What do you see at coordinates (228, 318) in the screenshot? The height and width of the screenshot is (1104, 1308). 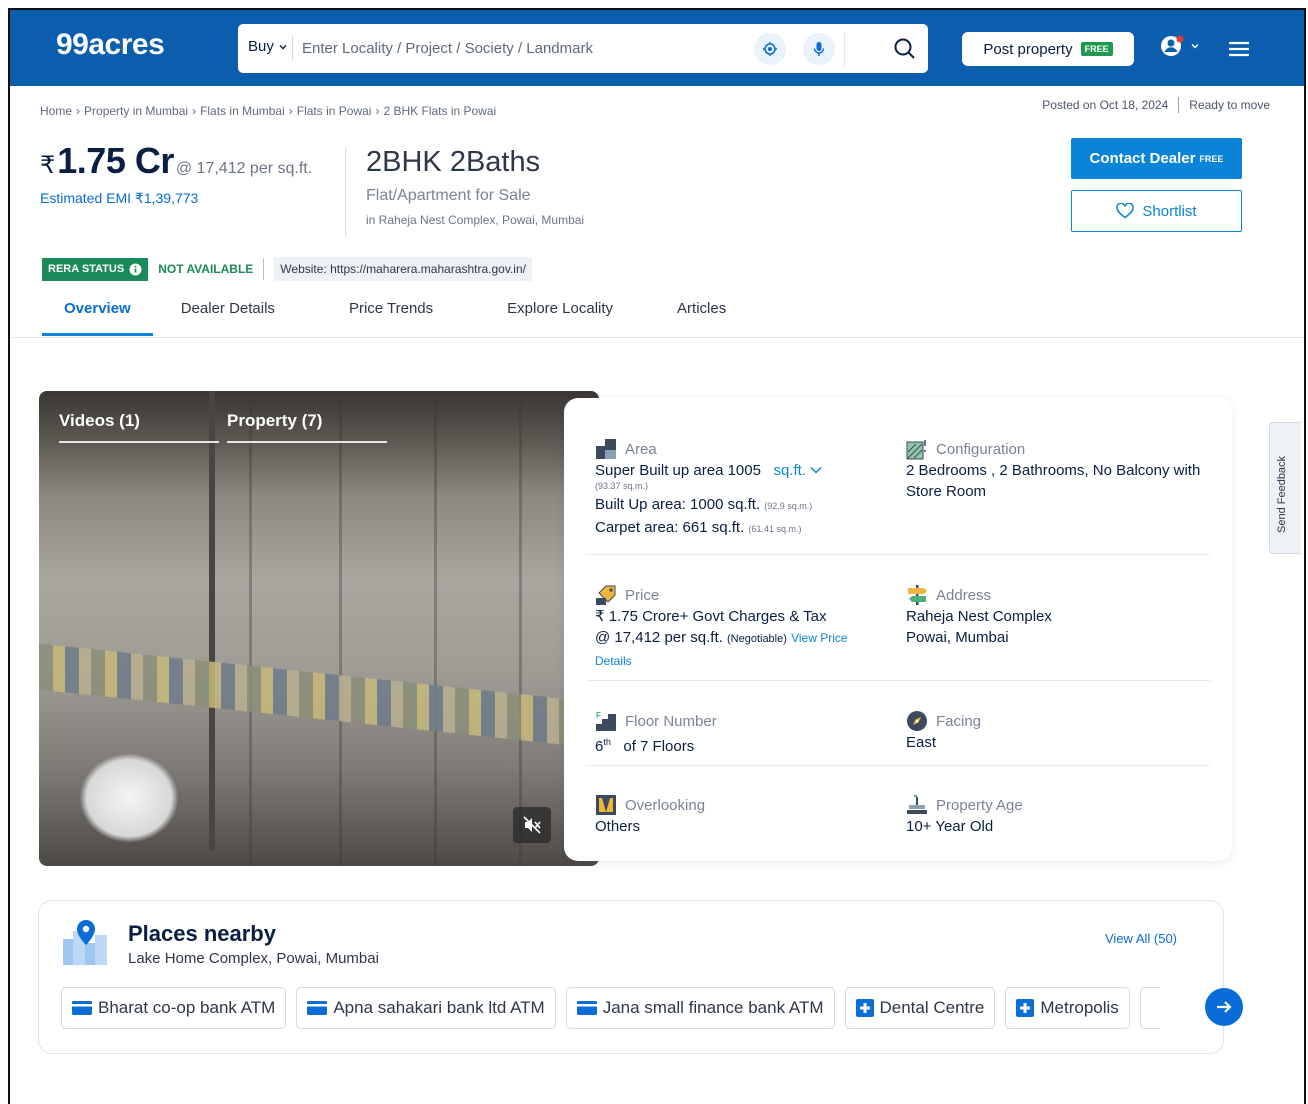 I see `tab-dealer-details: Dealer Details` at bounding box center [228, 318].